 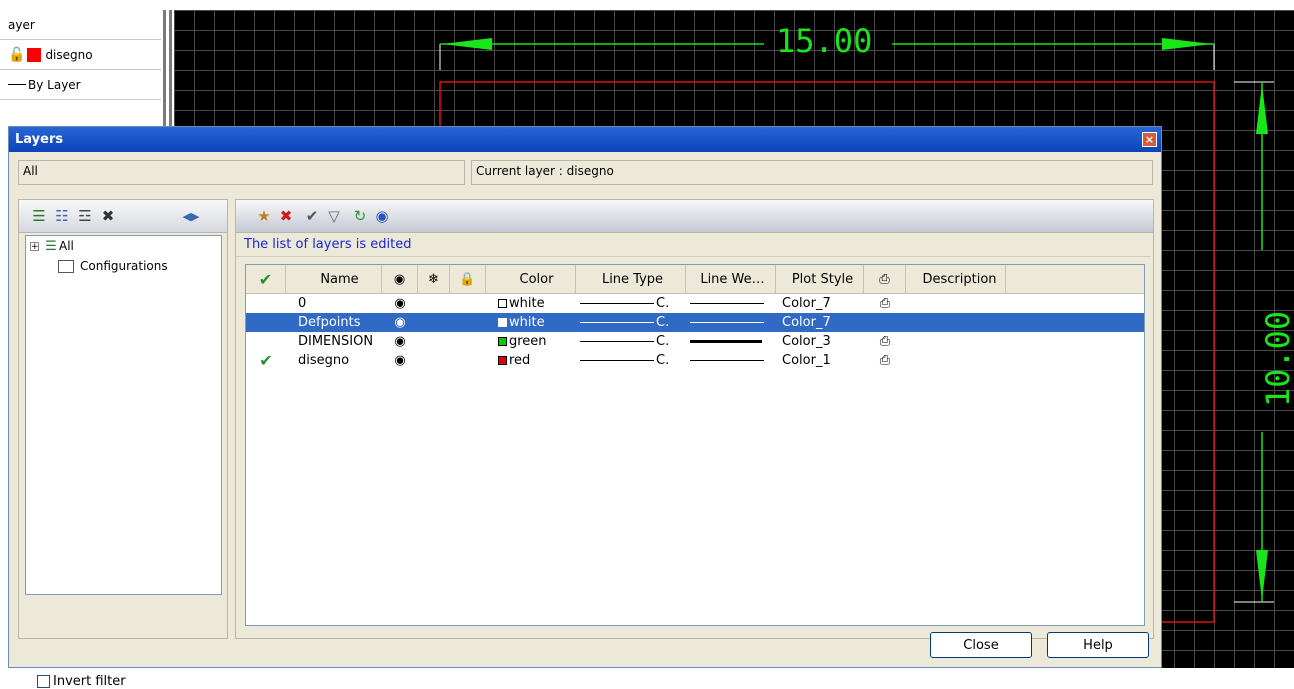 What do you see at coordinates (531, 360) in the screenshot?
I see `layer-color: red` at bounding box center [531, 360].